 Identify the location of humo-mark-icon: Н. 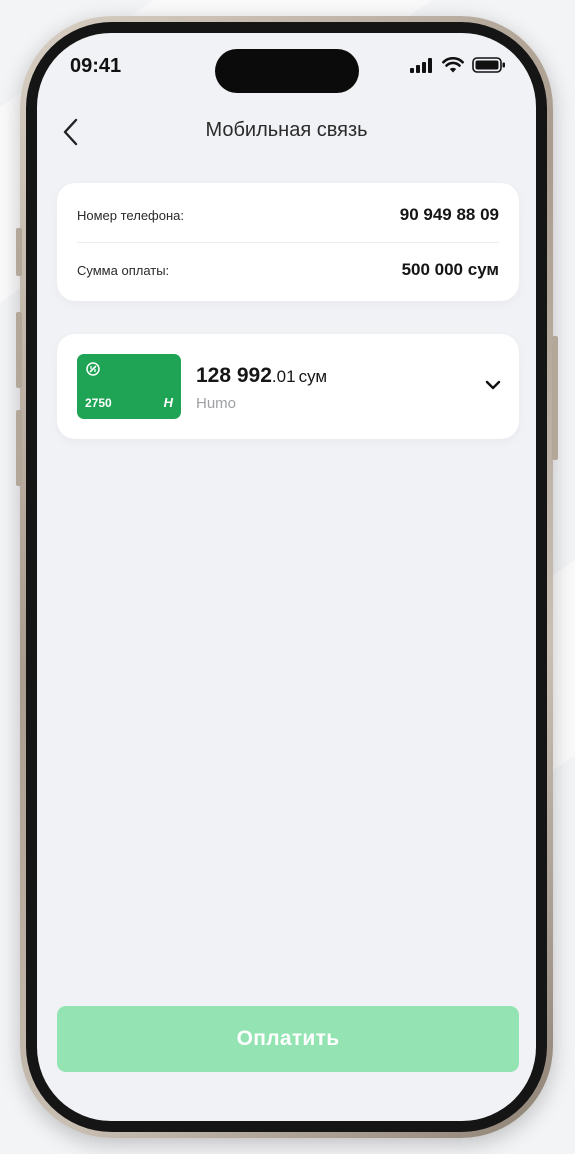
(168, 402).